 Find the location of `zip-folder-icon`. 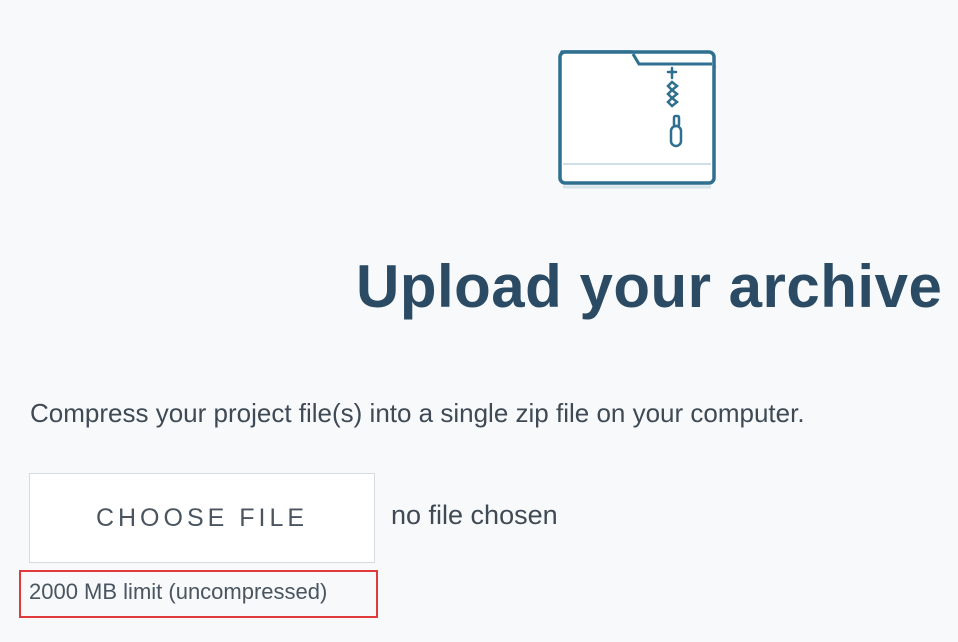

zip-folder-icon is located at coordinates (637, 119).